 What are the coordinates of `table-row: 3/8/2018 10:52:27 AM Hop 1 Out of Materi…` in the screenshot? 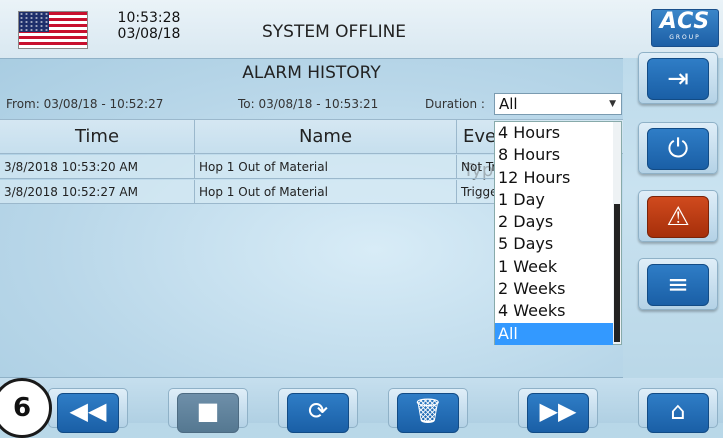 It's located at (260, 192).